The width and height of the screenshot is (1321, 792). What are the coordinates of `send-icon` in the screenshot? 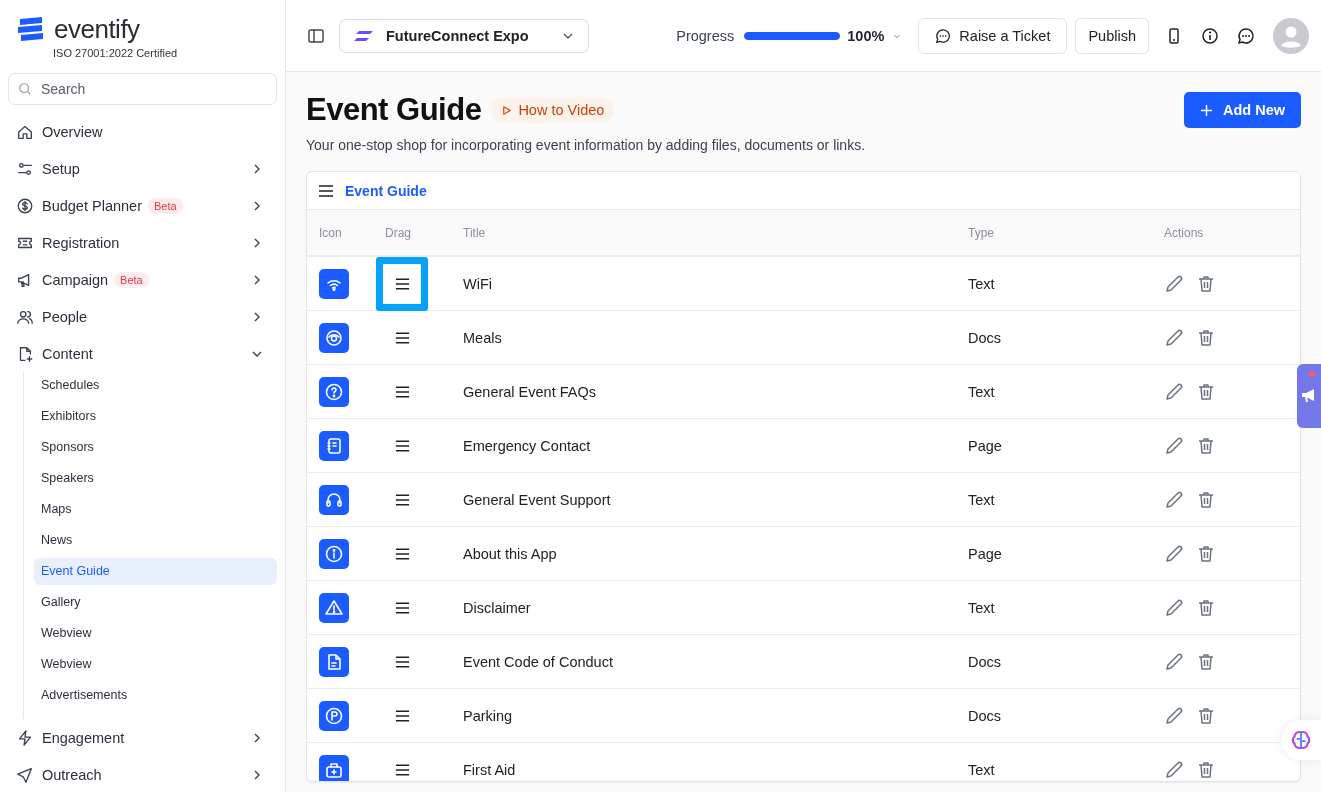 It's located at (25, 774).